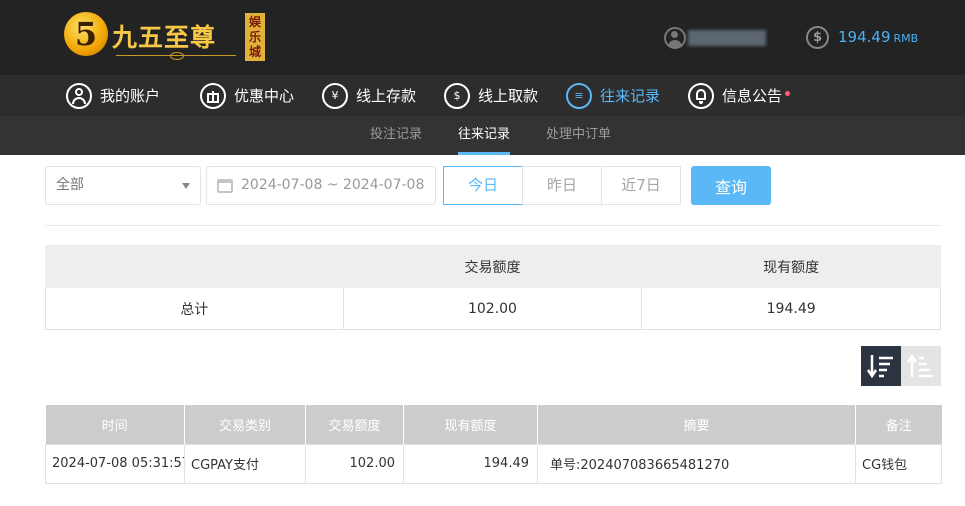 This screenshot has height=506, width=965. What do you see at coordinates (817, 37) in the screenshot?
I see `dollar-coin-icon: $` at bounding box center [817, 37].